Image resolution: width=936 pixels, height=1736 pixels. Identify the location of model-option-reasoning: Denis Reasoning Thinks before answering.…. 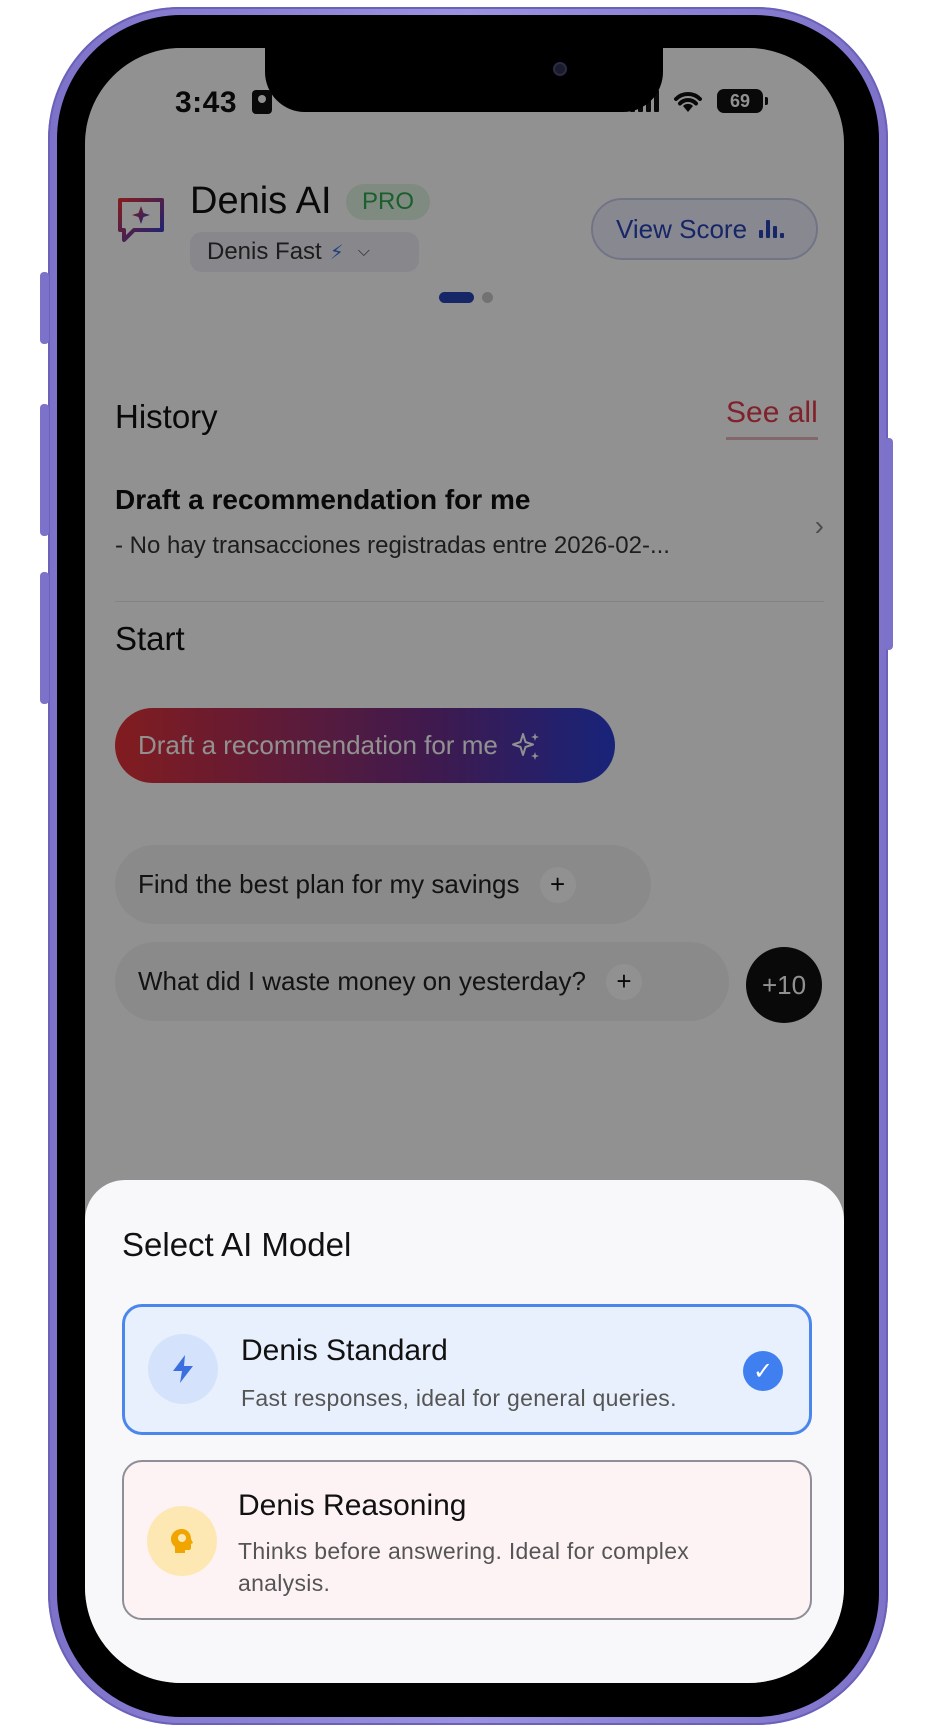
(467, 1540).